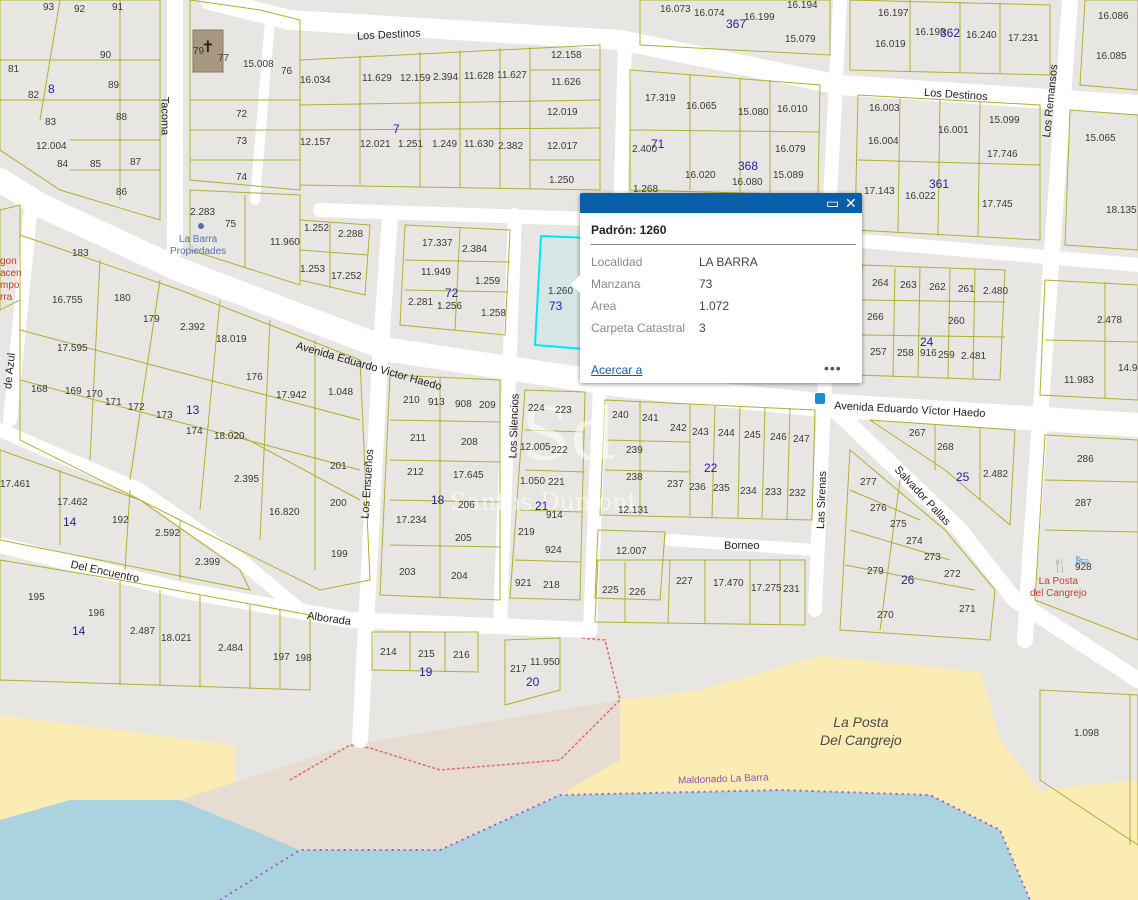  What do you see at coordinates (721, 203) in the screenshot?
I see `popup-header: ▭ ✕` at bounding box center [721, 203].